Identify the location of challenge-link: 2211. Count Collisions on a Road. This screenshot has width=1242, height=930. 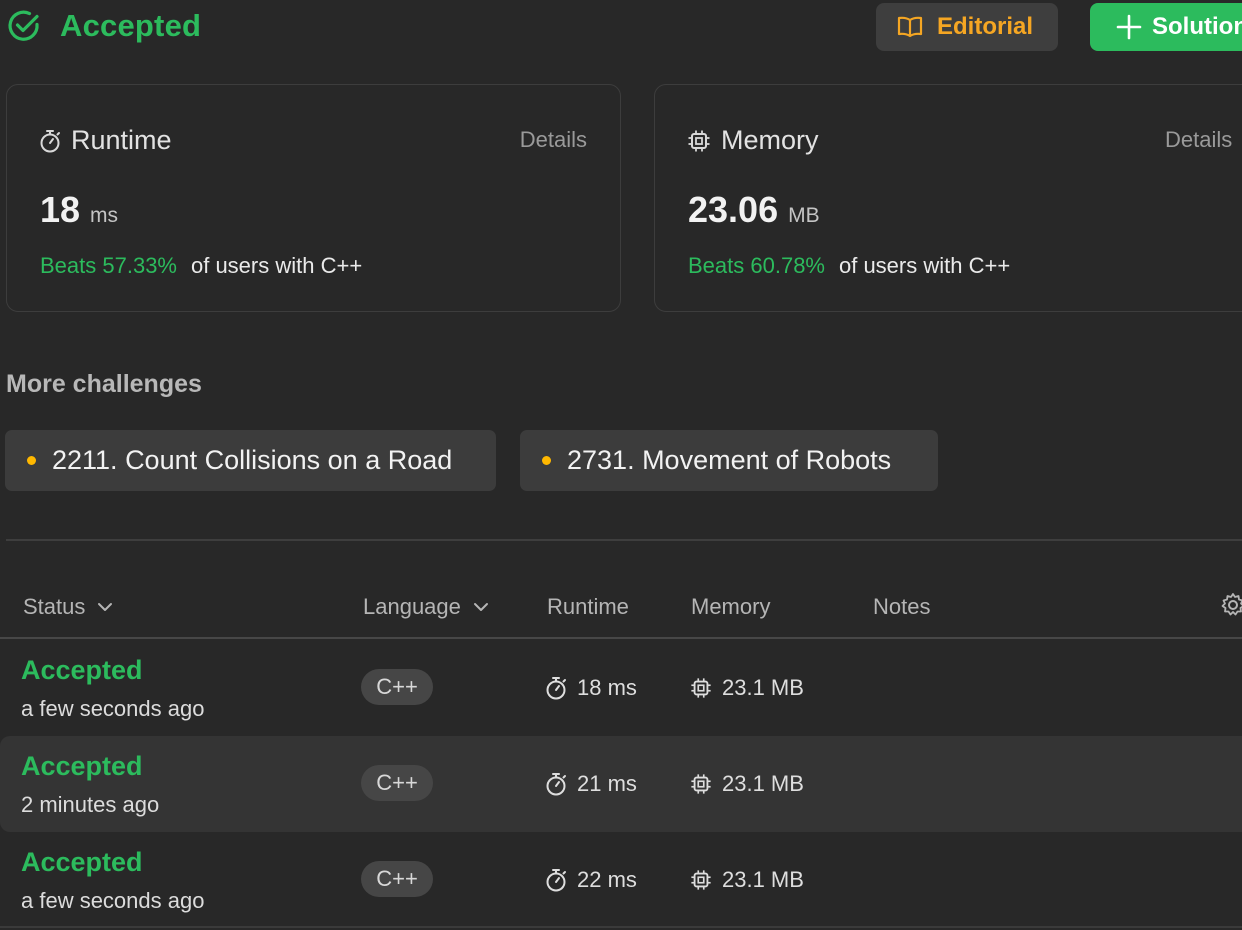
(250, 460).